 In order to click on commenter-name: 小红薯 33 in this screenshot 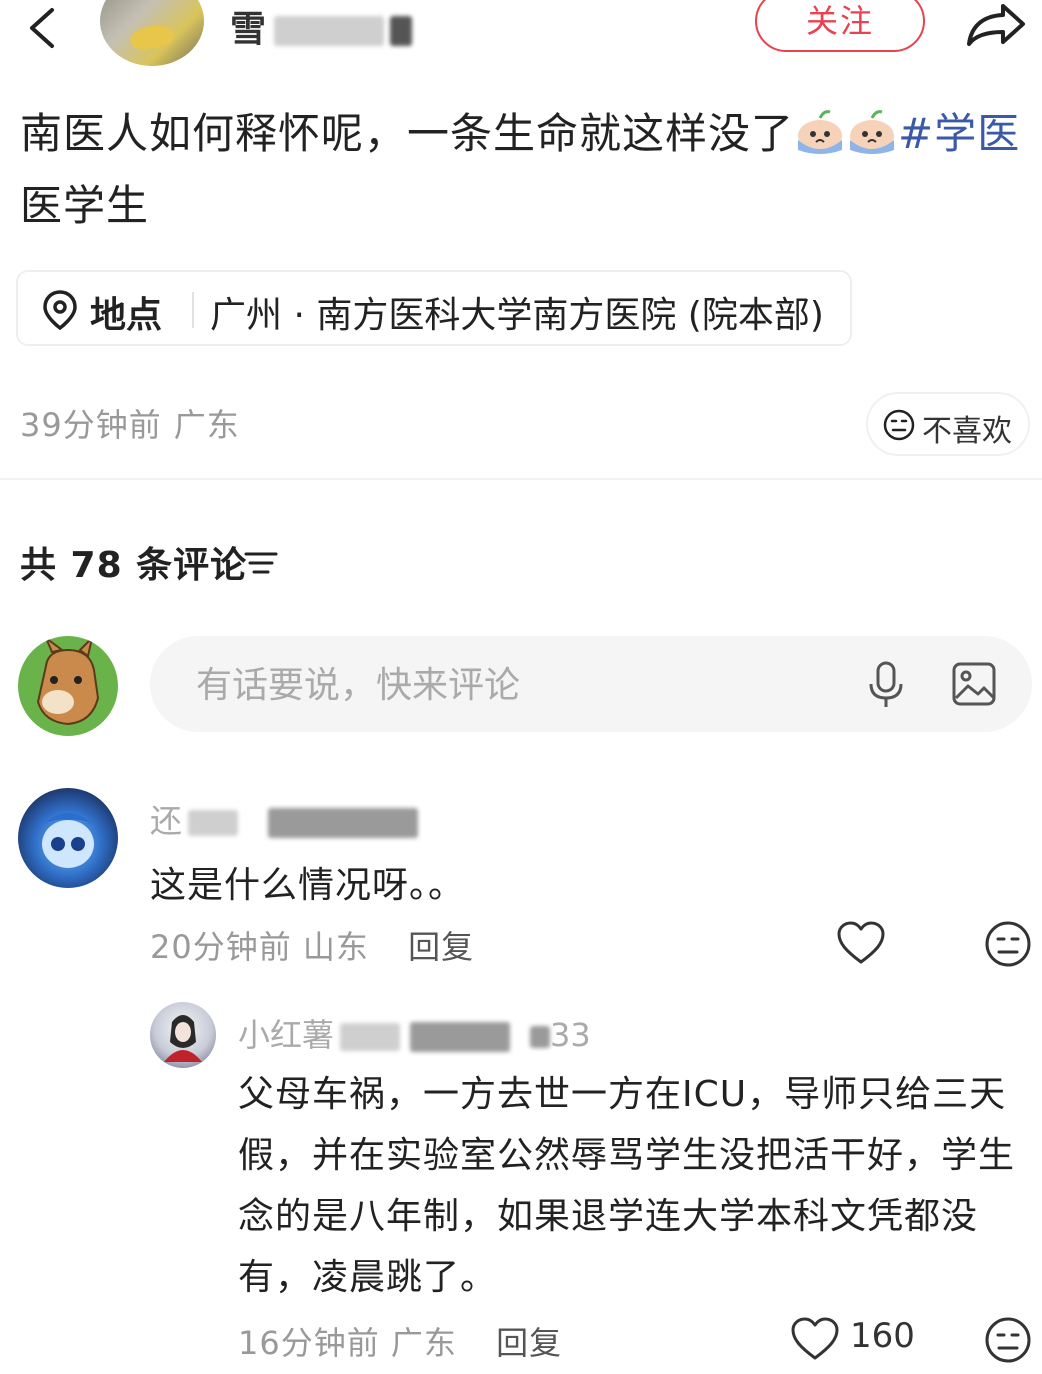, I will do `click(414, 1033)`.